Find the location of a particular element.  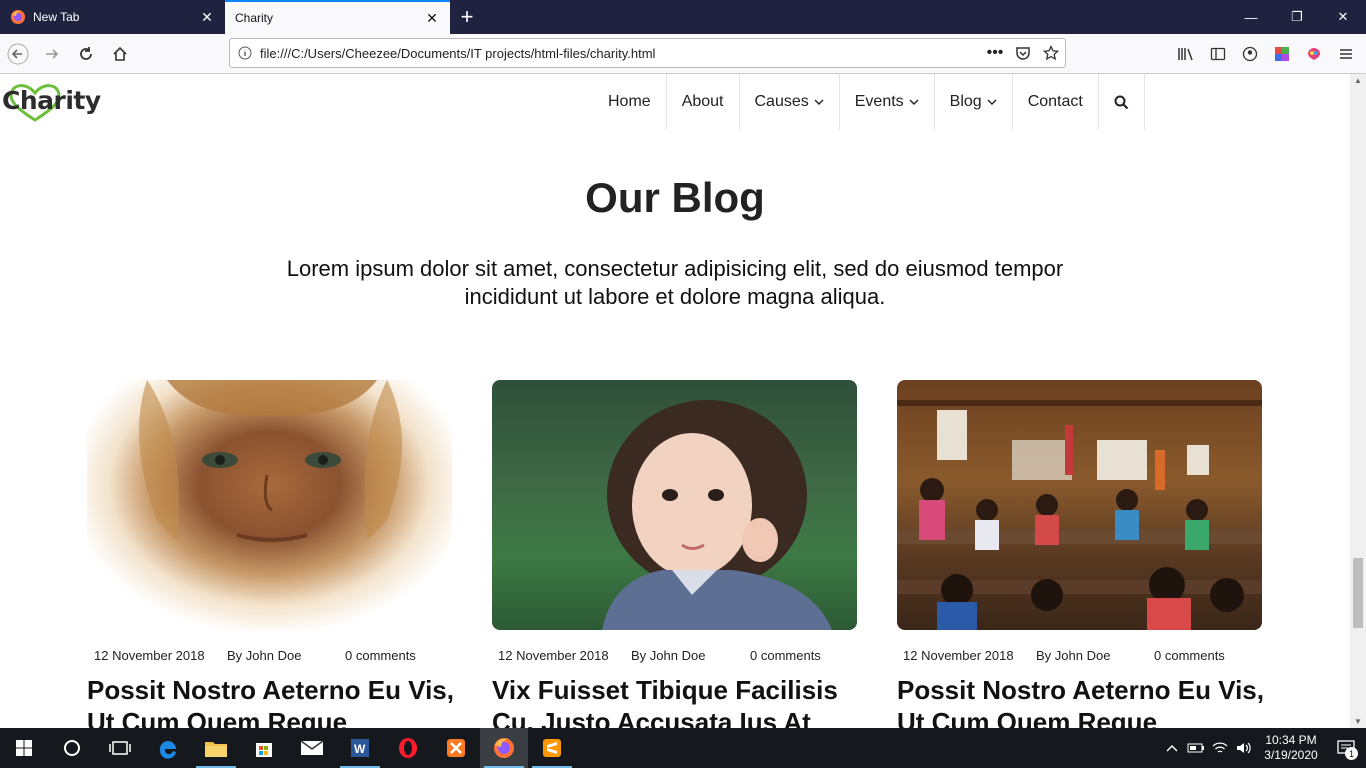

child-in-field-photo is located at coordinates (674, 505).